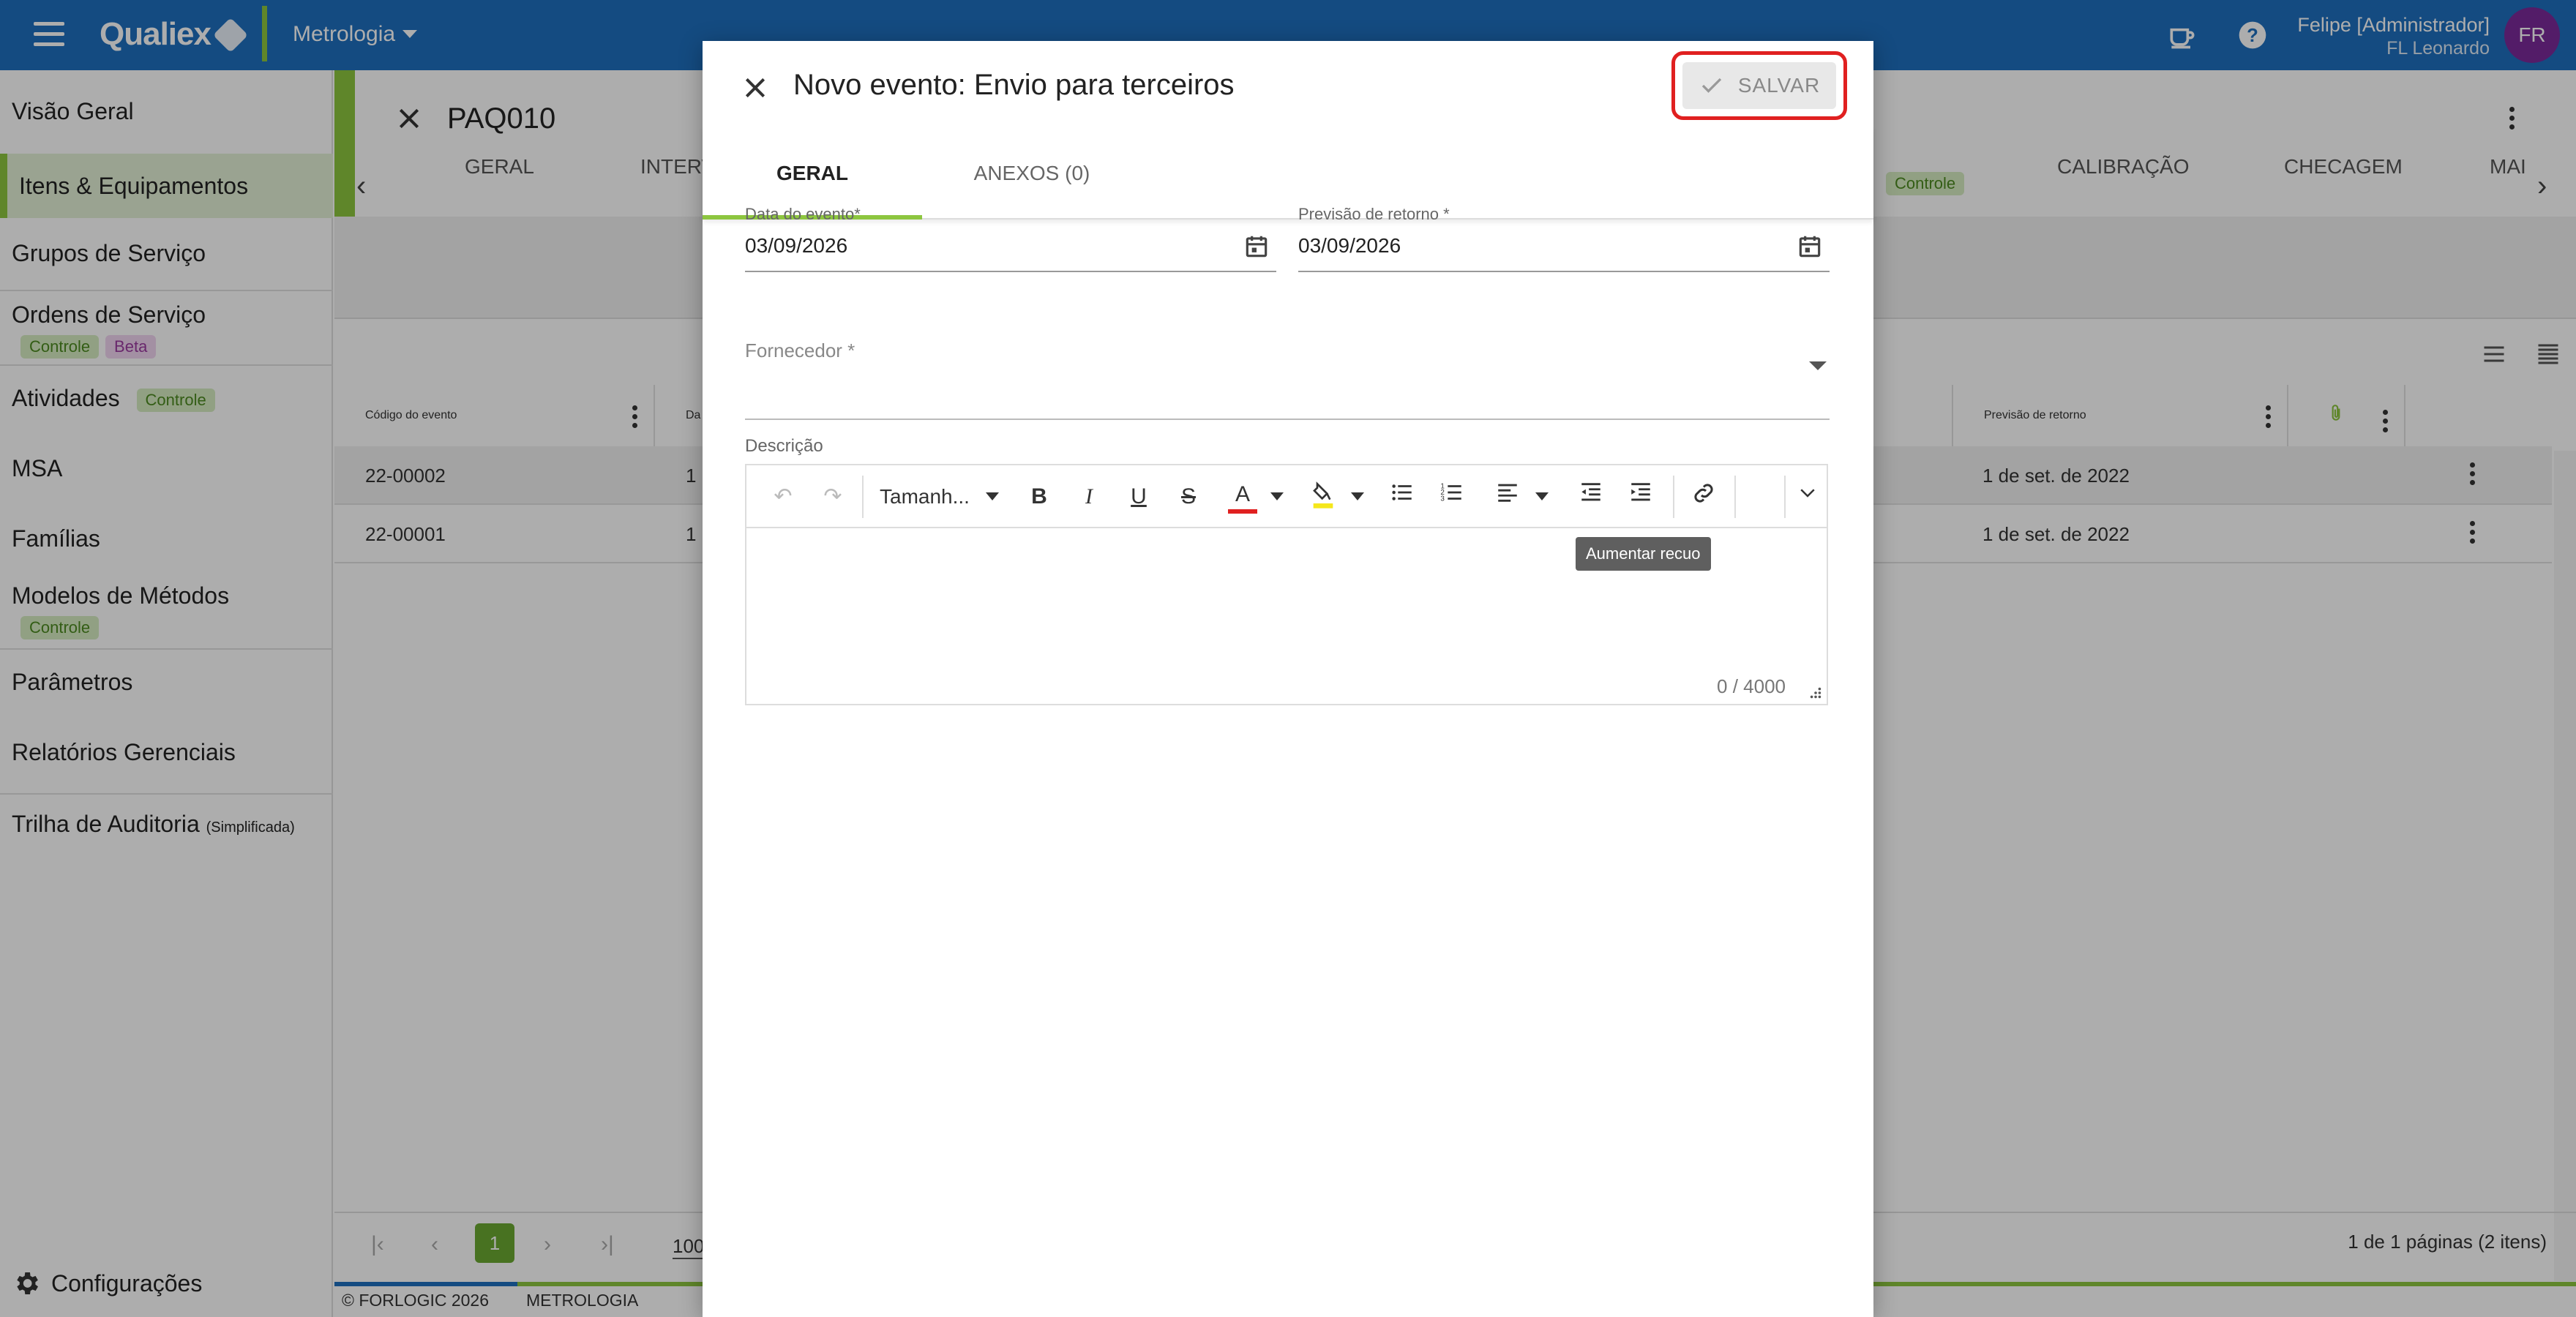 This screenshot has width=2576, height=1317. I want to click on bold-icon: B, so click(1039, 497).